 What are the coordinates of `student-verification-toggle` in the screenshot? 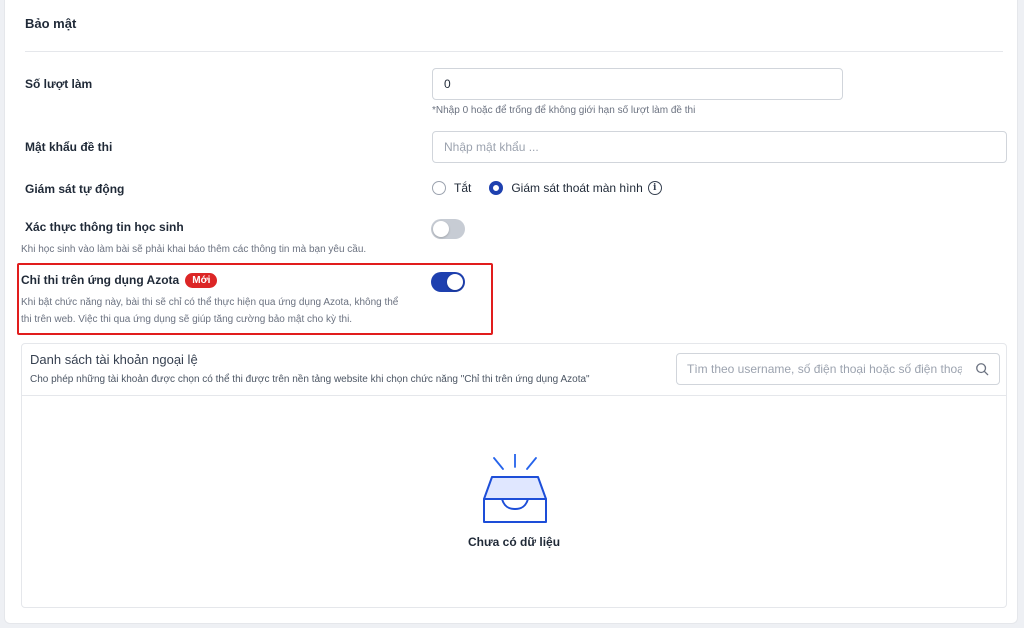 It's located at (448, 229).